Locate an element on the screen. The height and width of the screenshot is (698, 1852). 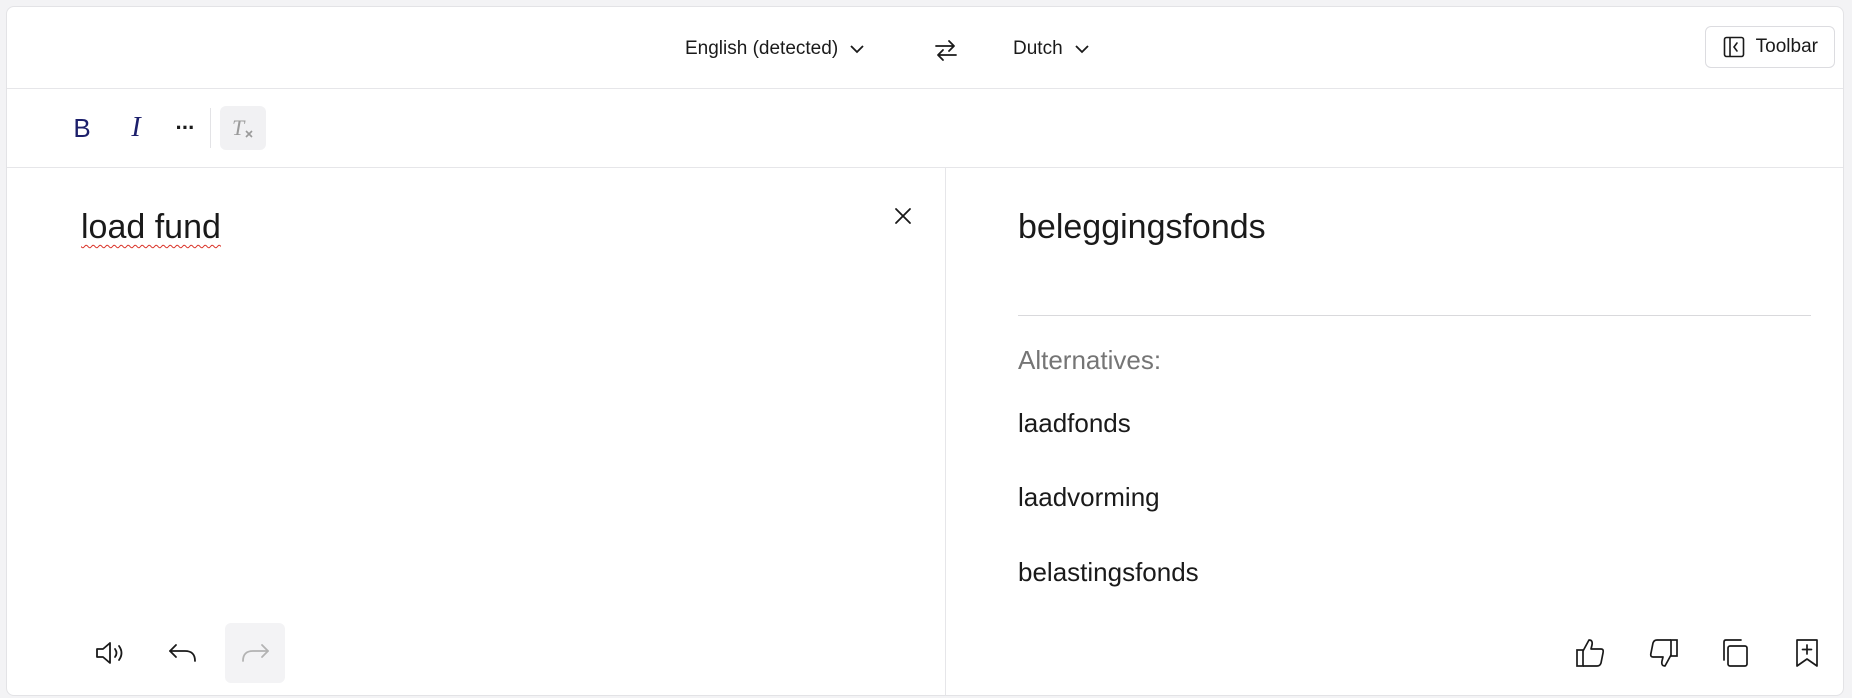
bold-label: B is located at coordinates (82, 127).